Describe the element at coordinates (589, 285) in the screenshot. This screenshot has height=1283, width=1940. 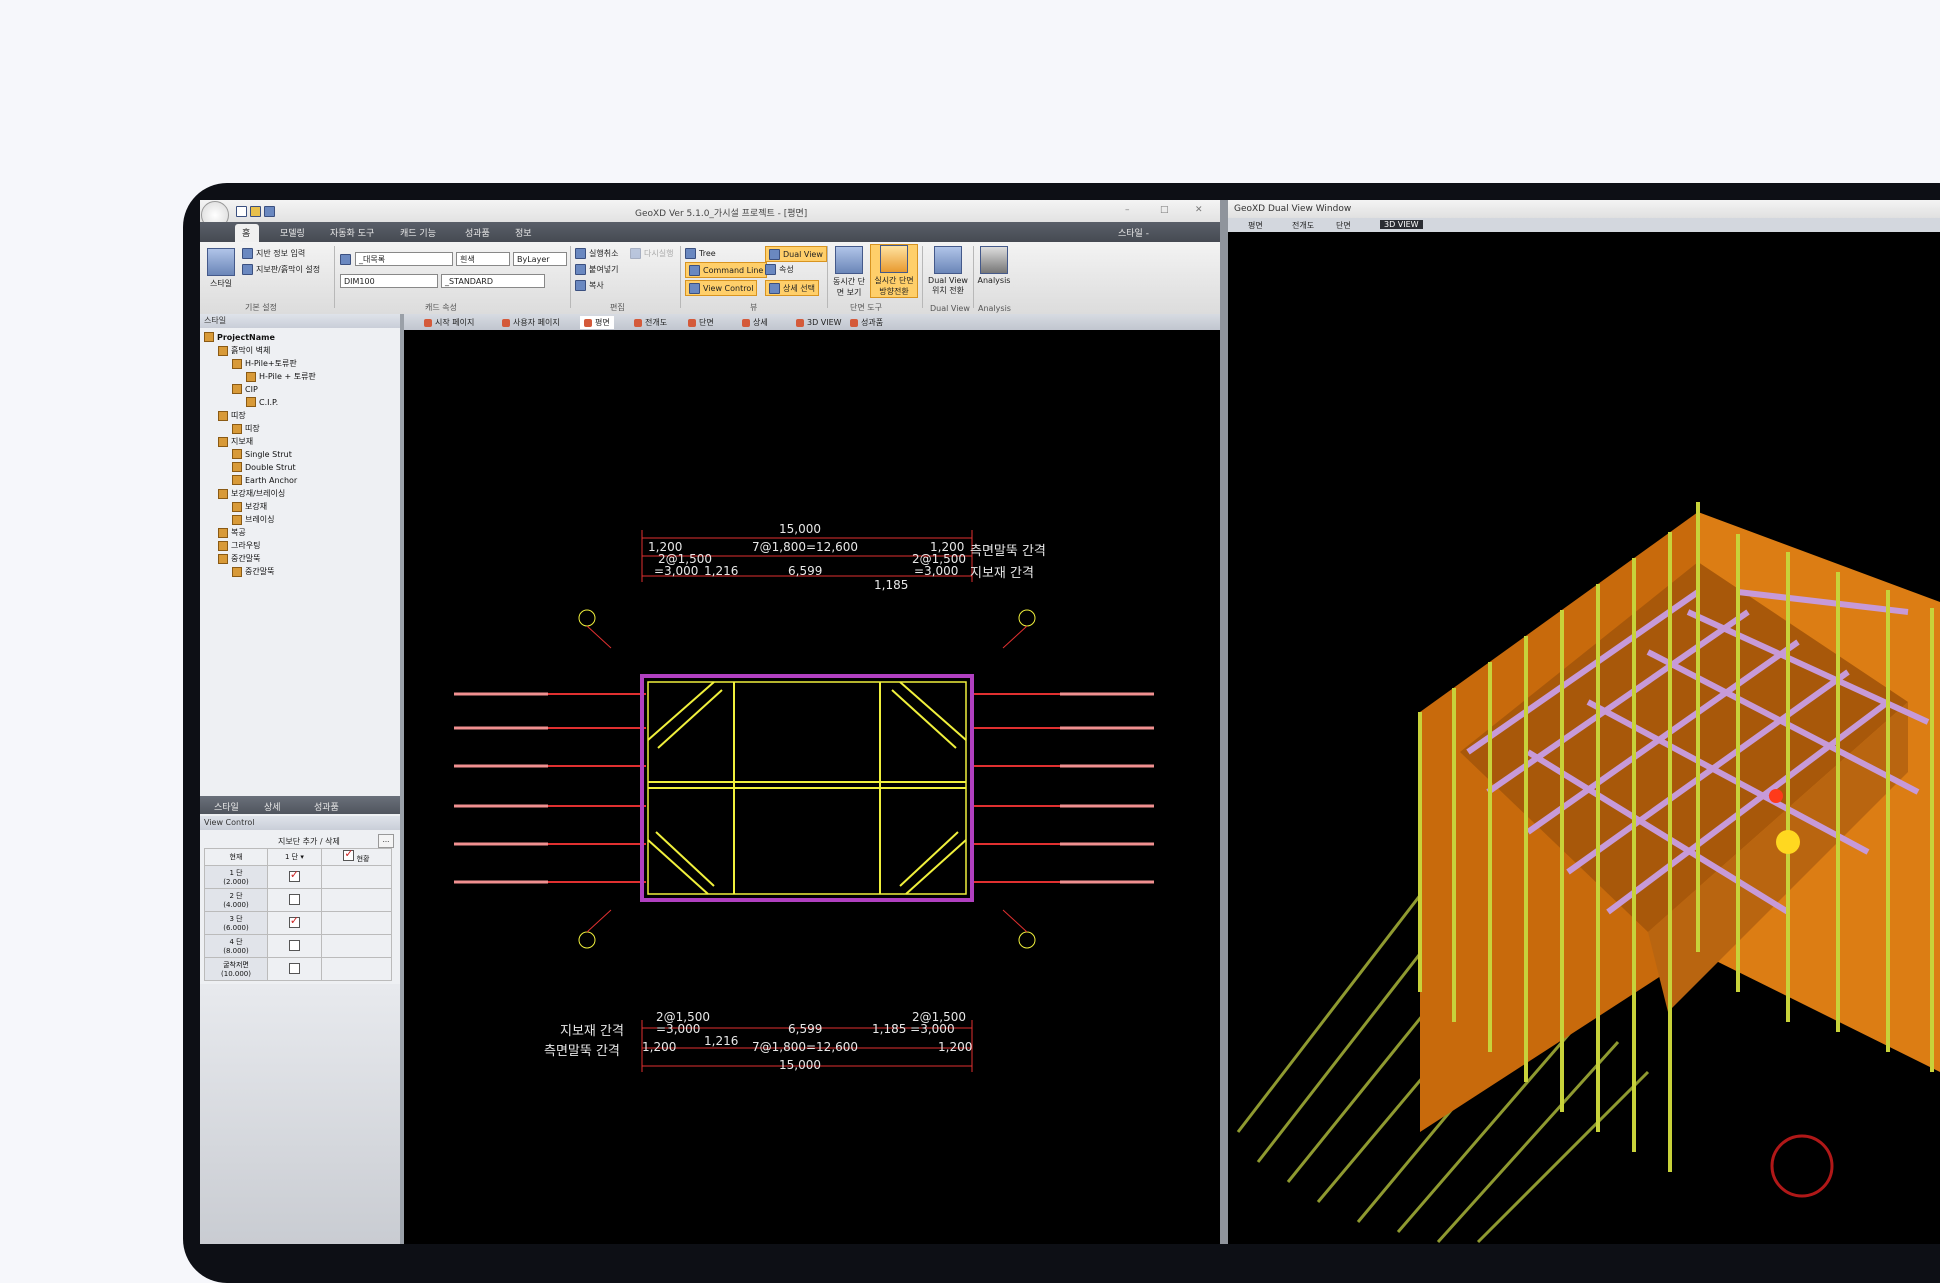
I see `copy-button: 복사` at that location.